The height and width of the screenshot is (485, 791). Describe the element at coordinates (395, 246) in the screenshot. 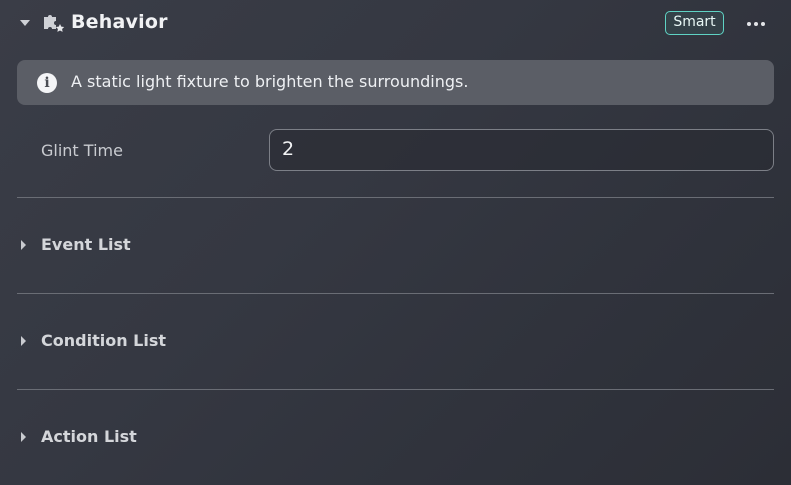

I see `section-event-list: Event List` at that location.